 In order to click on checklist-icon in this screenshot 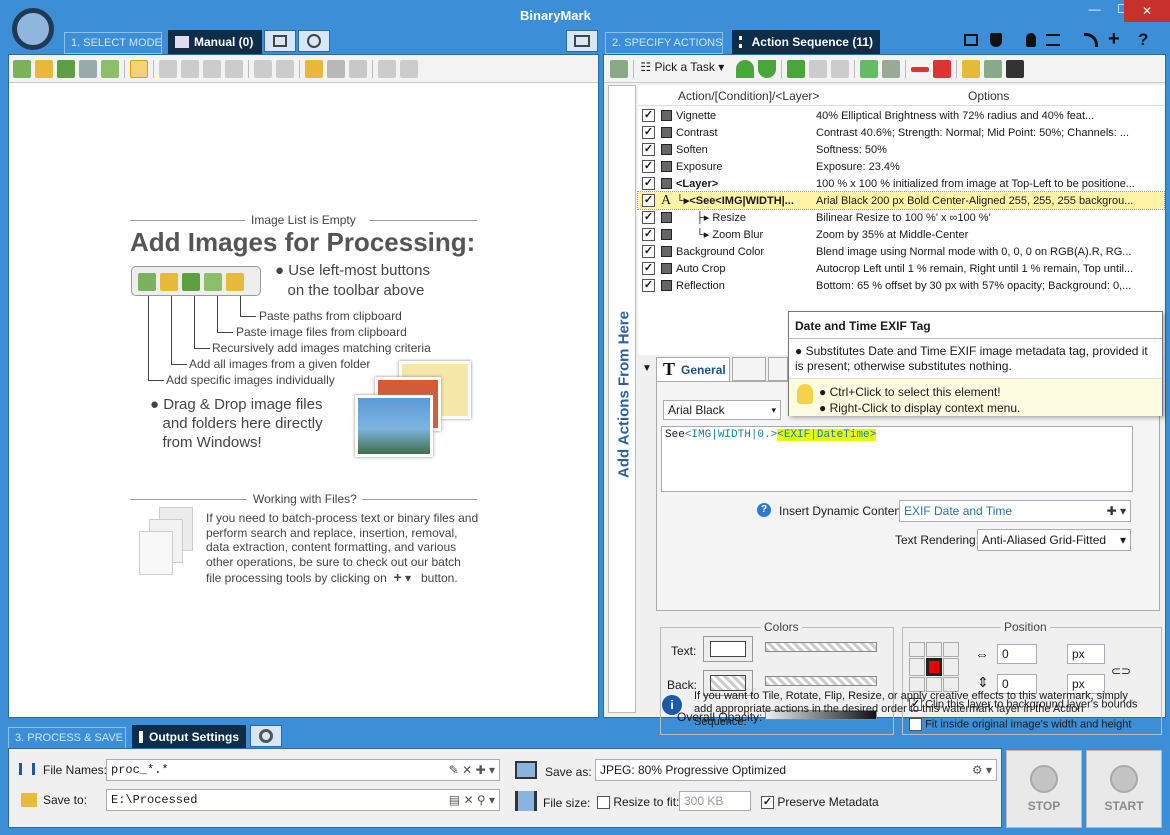, I will do `click(1053, 40)`.